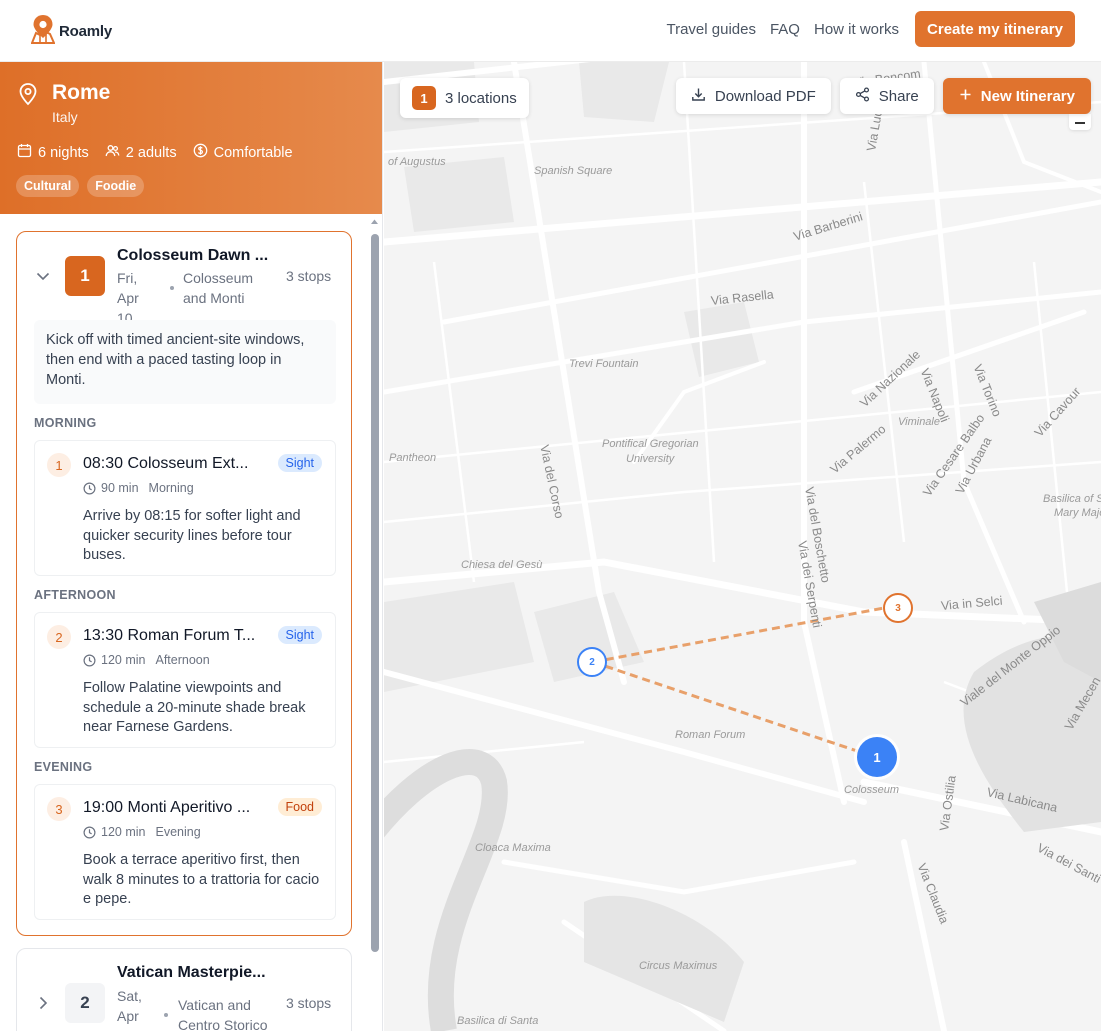 This screenshot has height=1031, width=1101. What do you see at coordinates (75, 595) in the screenshot?
I see `period-afternoon: AFTERNOON` at bounding box center [75, 595].